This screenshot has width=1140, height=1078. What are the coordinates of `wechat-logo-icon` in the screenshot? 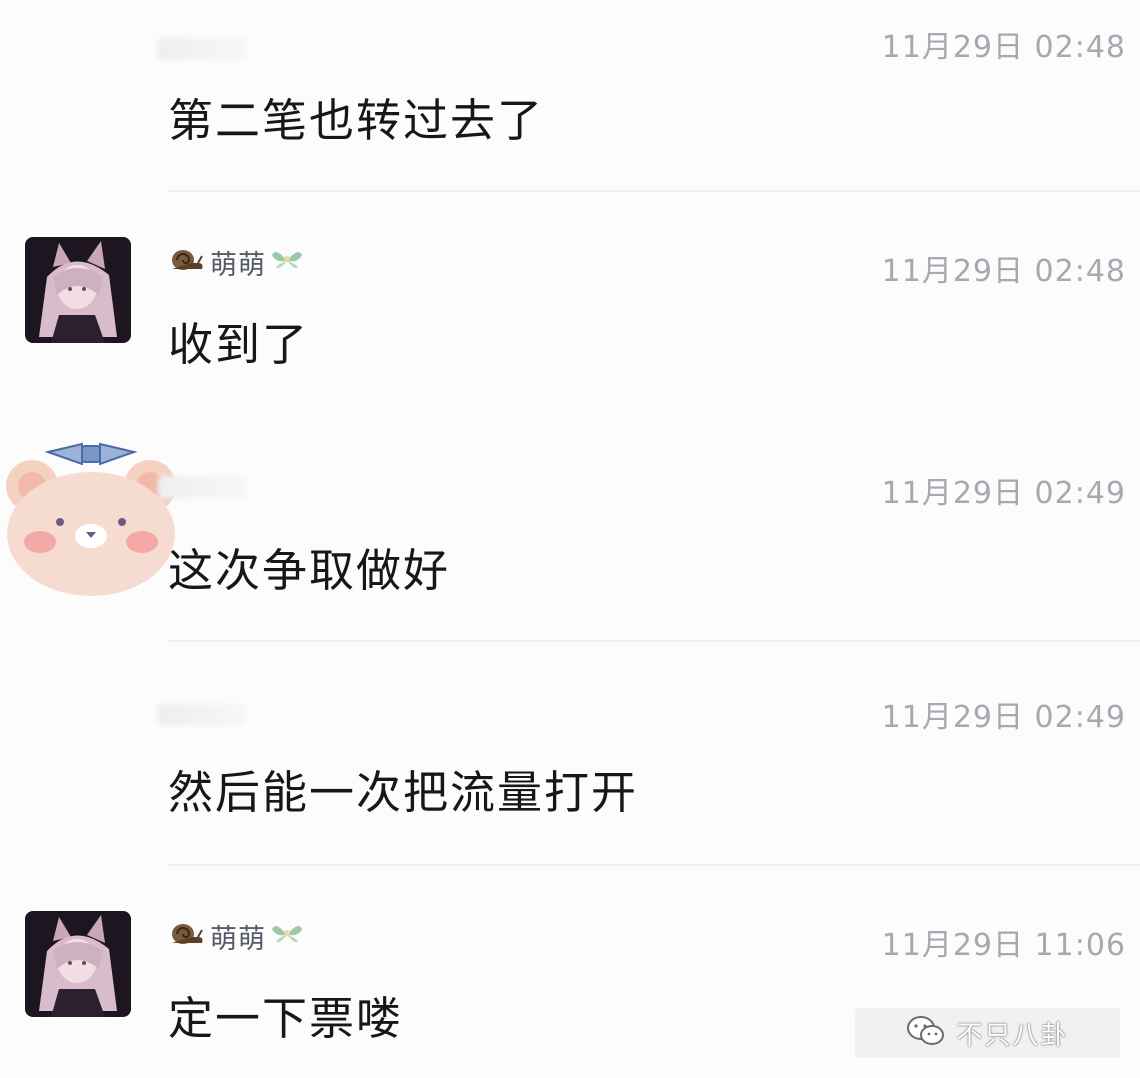 It's located at (926, 1033).